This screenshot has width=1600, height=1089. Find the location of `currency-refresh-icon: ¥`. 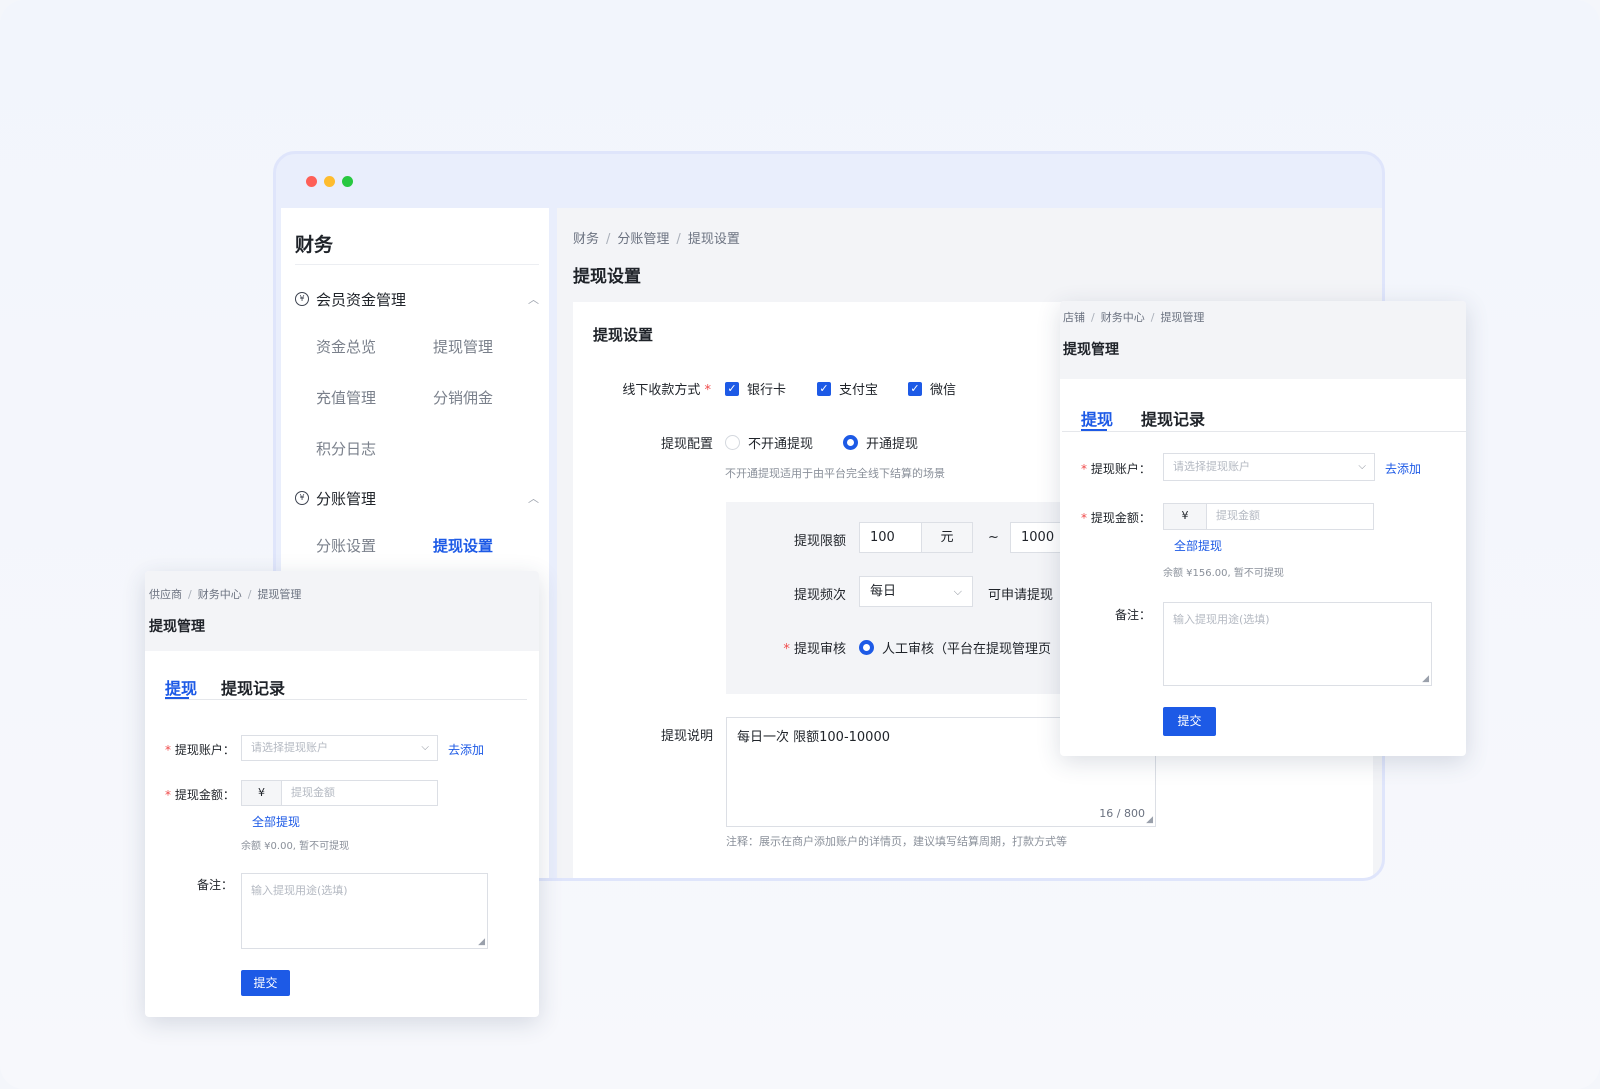

currency-refresh-icon: ¥ is located at coordinates (302, 498).